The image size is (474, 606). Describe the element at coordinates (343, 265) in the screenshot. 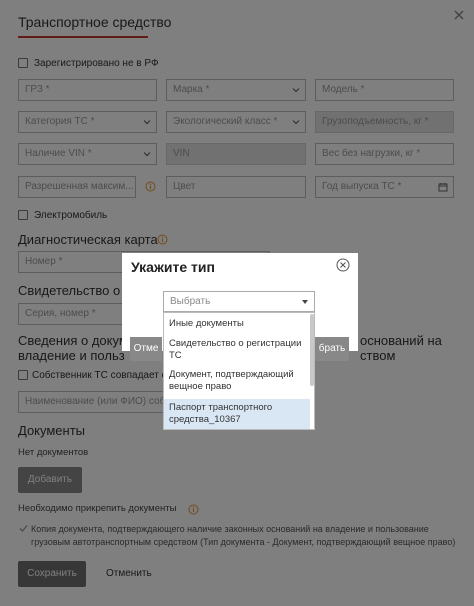

I see `modal-close-icon` at that location.